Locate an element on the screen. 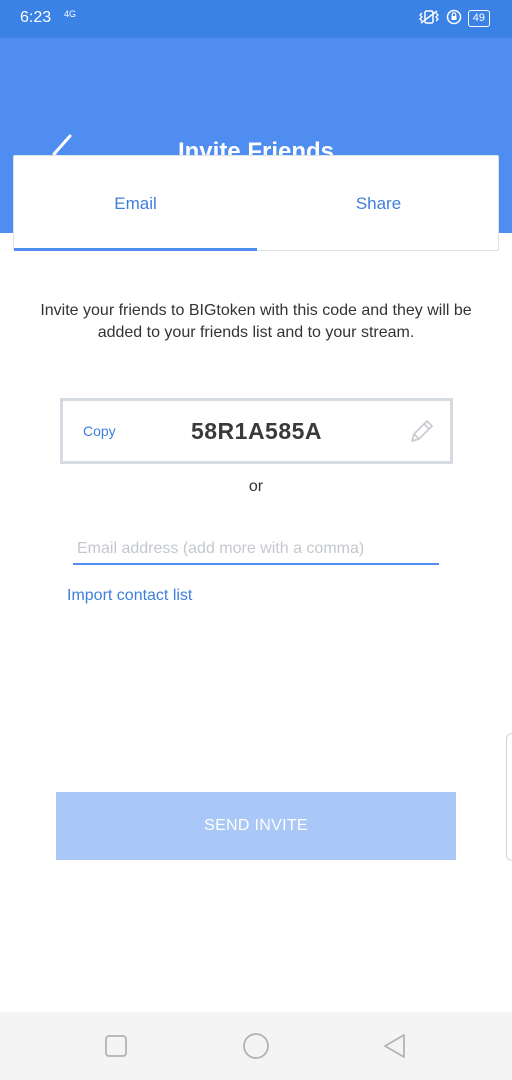 This screenshot has height=1080, width=512. invite-code: 58R1A585A is located at coordinates (256, 431).